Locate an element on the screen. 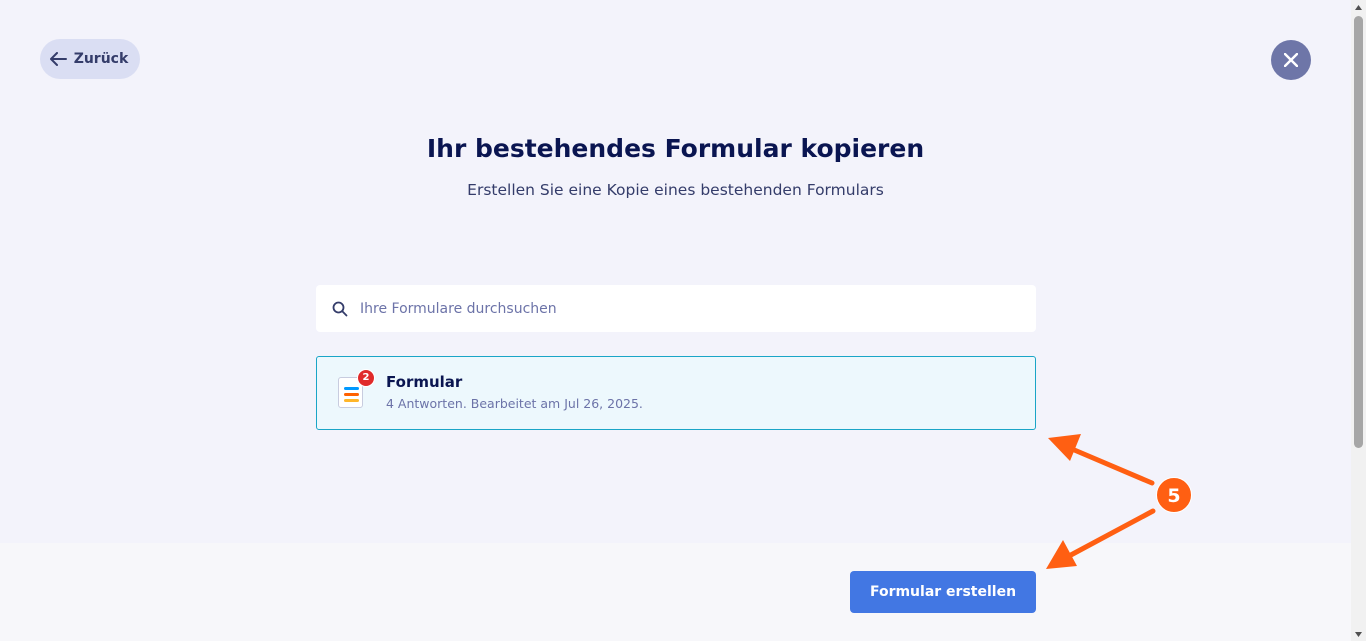 This screenshot has width=1366, height=641. scrollbar-thumb is located at coordinates (1358, 232).